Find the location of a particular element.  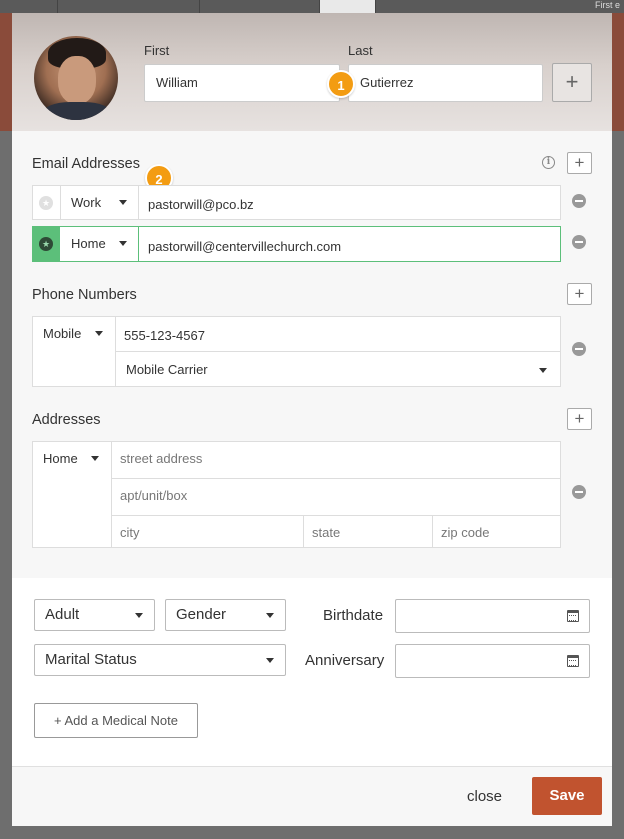

email-type-select: Work is located at coordinates (86, 202).